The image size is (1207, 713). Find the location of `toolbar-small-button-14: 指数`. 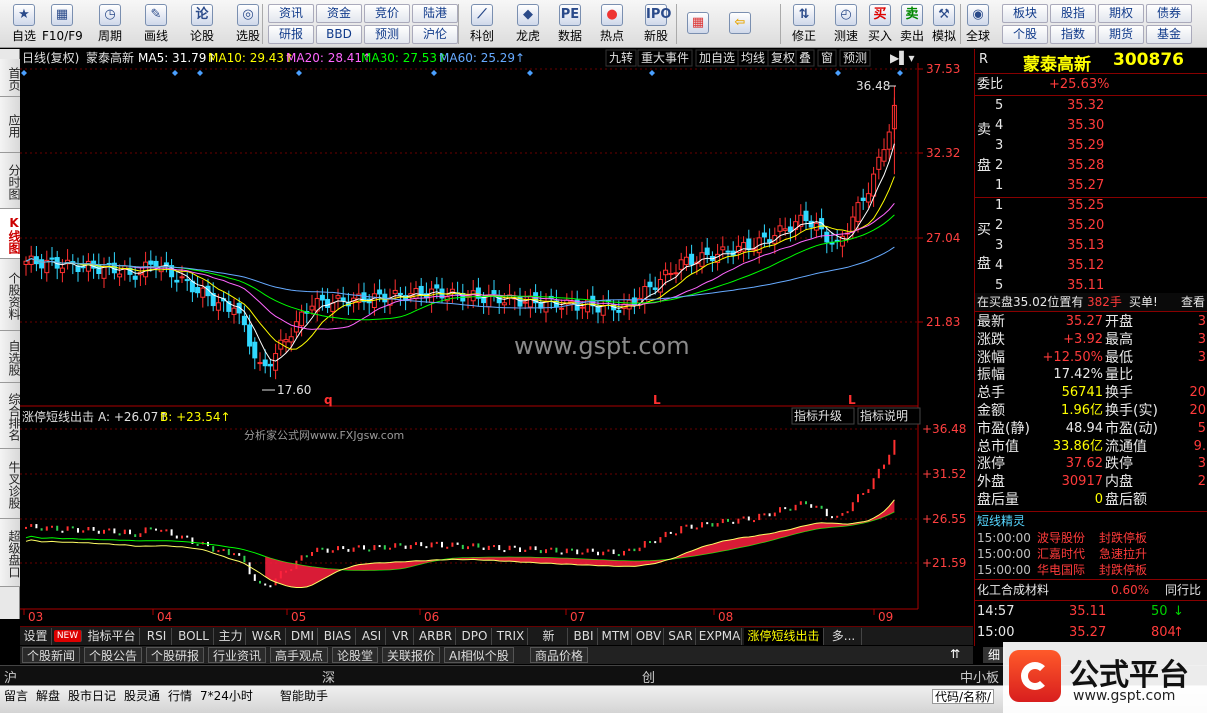

toolbar-small-button-14: 指数 is located at coordinates (1073, 34).